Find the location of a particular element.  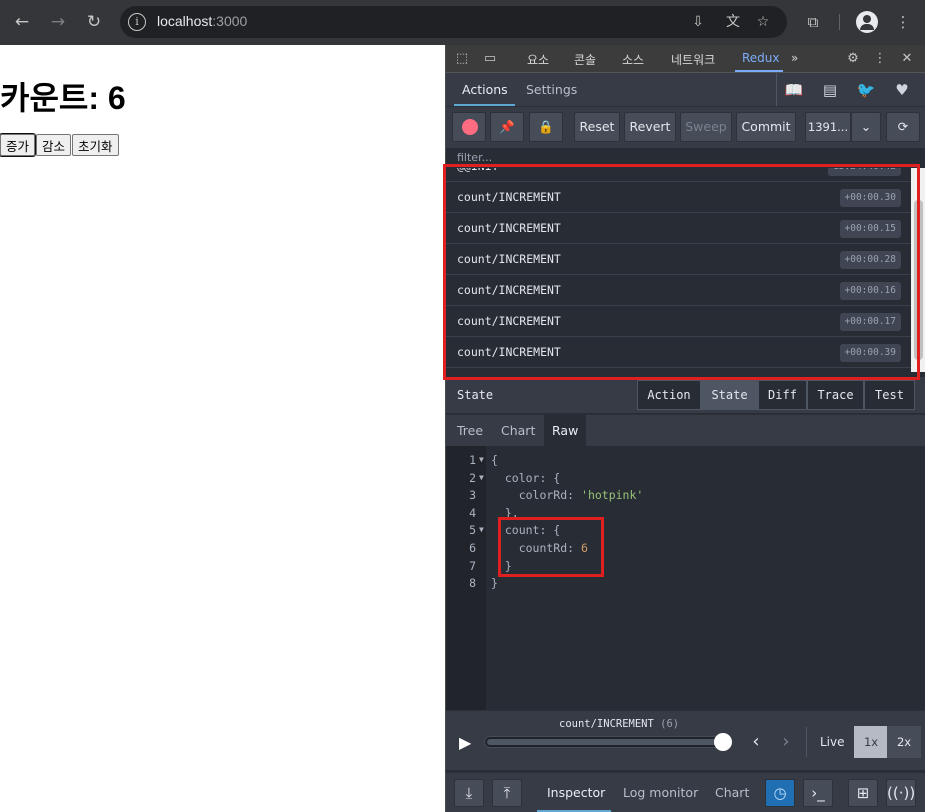

install-app-icon: ⇩ is located at coordinates (698, 22).